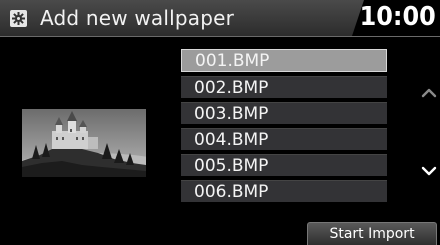 This screenshot has width=440, height=245. I want to click on settings-gear-icon, so click(18, 18).